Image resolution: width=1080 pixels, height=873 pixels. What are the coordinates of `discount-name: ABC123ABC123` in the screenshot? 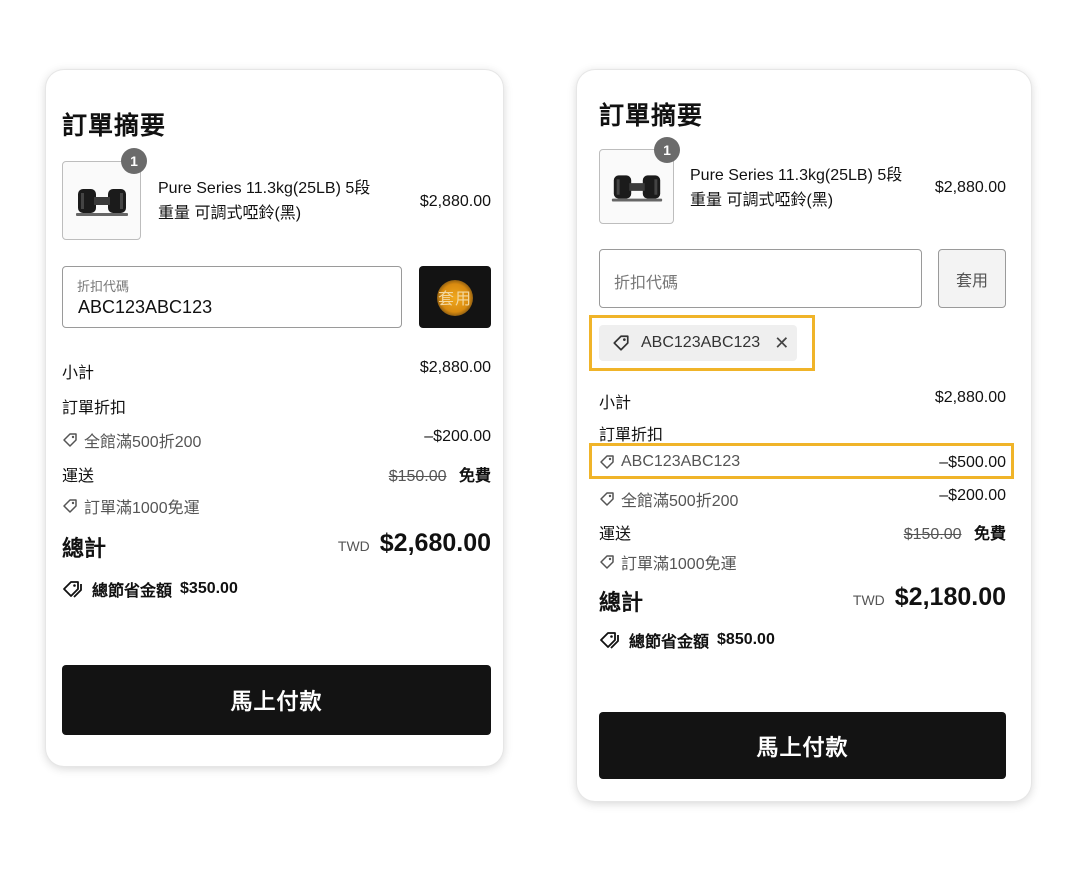 It's located at (681, 461).